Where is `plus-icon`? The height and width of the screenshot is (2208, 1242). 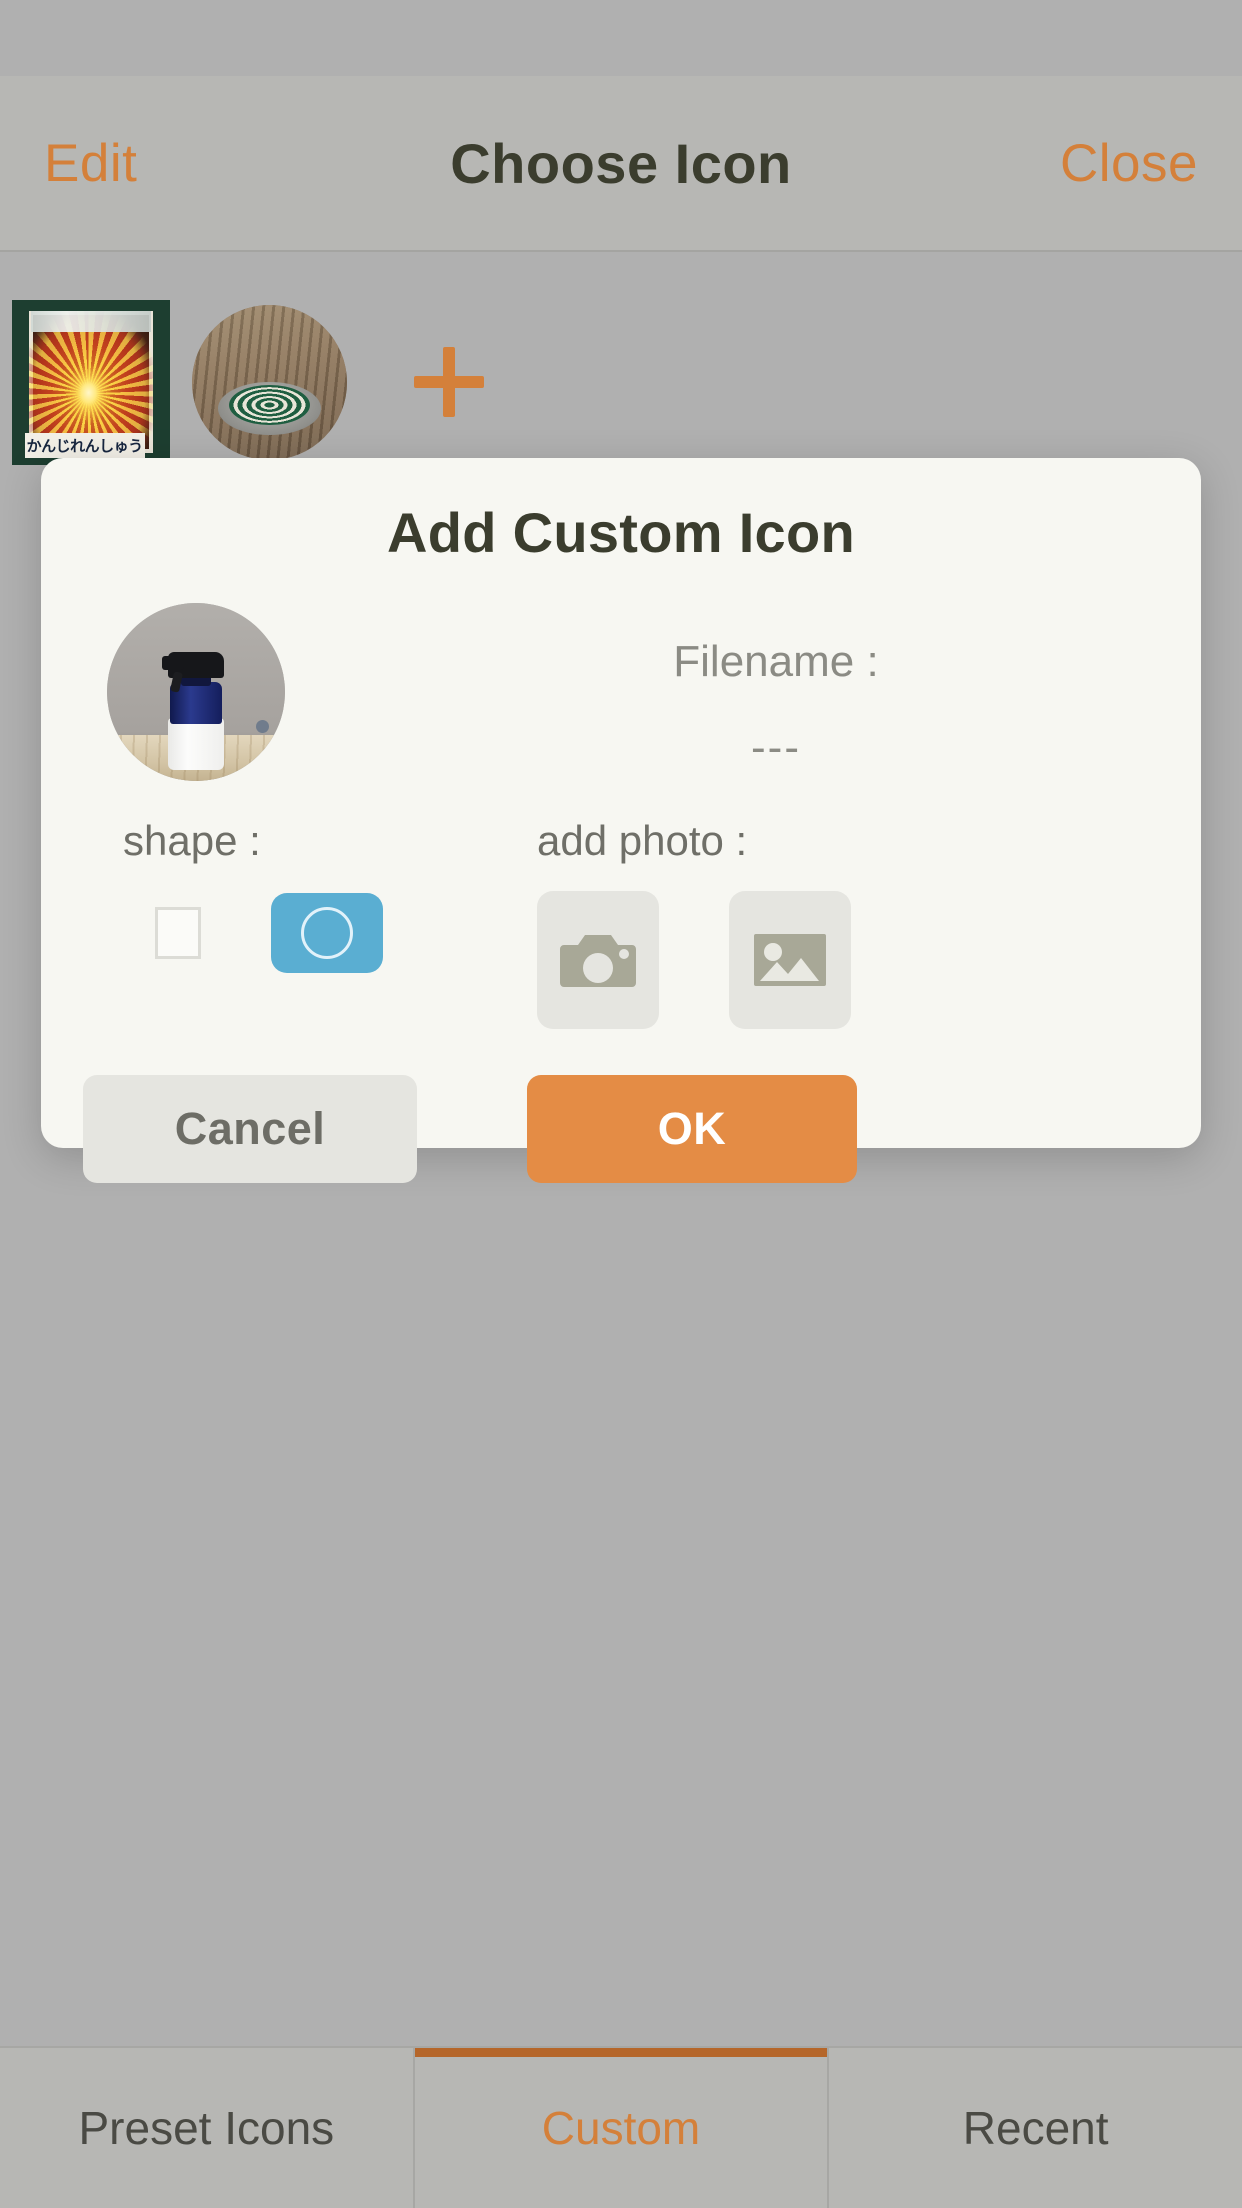 plus-icon is located at coordinates (449, 382).